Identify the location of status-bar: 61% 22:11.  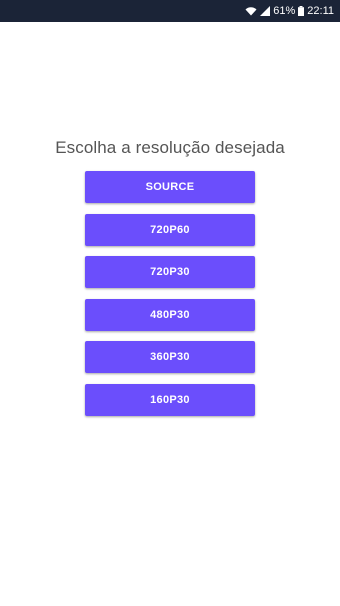
(170, 11).